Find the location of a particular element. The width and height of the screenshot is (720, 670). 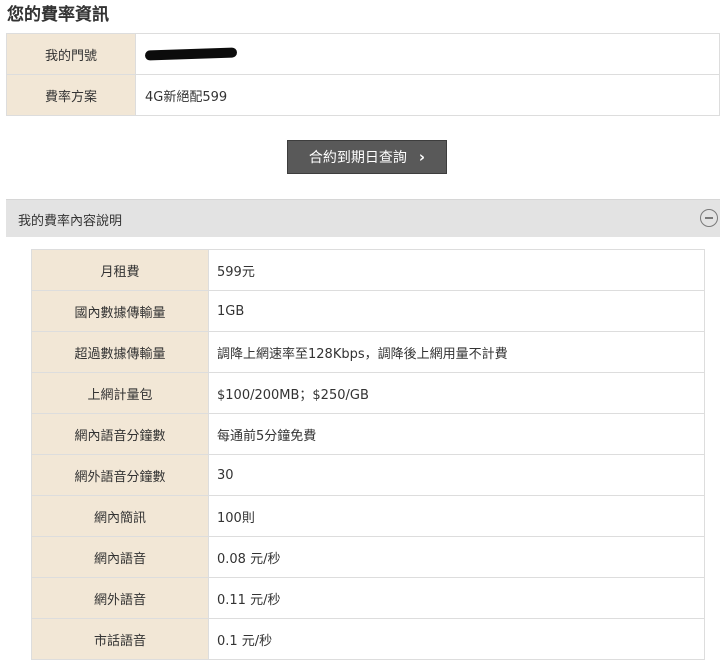

contract-expiry-query-button: 合約到期日查詢 › is located at coordinates (367, 157).